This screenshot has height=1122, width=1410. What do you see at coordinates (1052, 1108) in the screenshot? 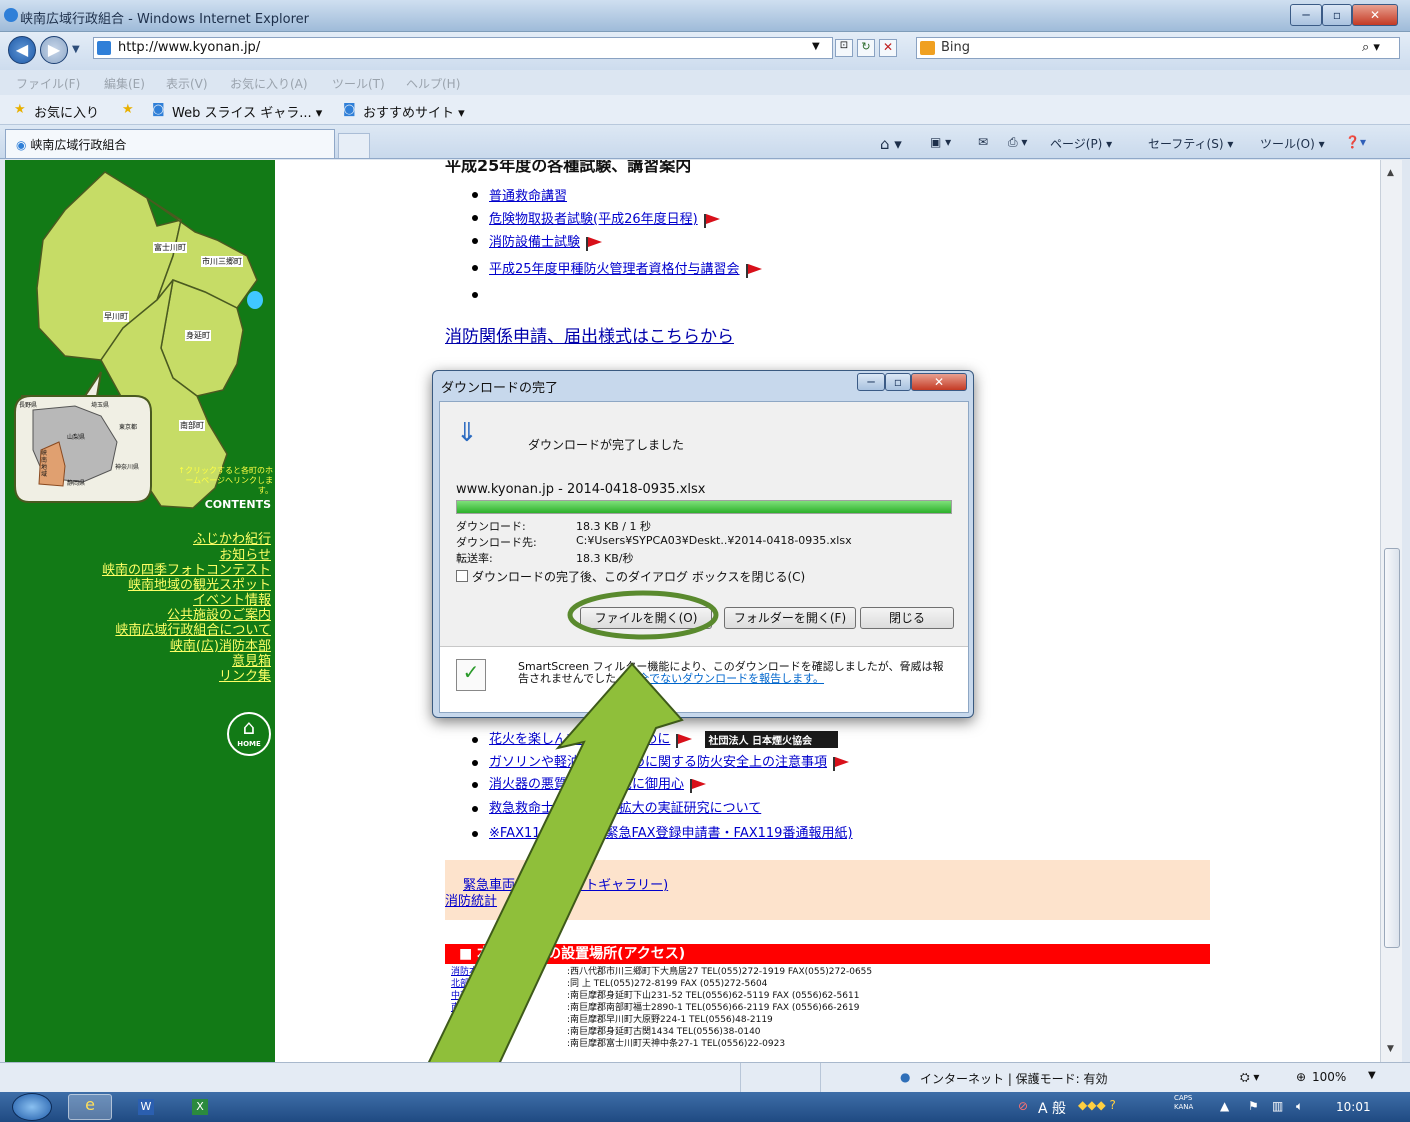
I see `ime-indicator: A 般` at bounding box center [1052, 1108].